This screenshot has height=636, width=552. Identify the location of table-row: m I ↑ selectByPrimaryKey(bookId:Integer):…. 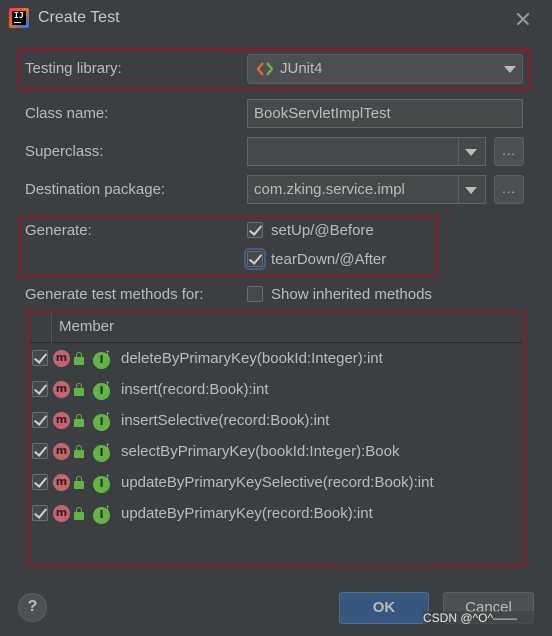
(276, 452).